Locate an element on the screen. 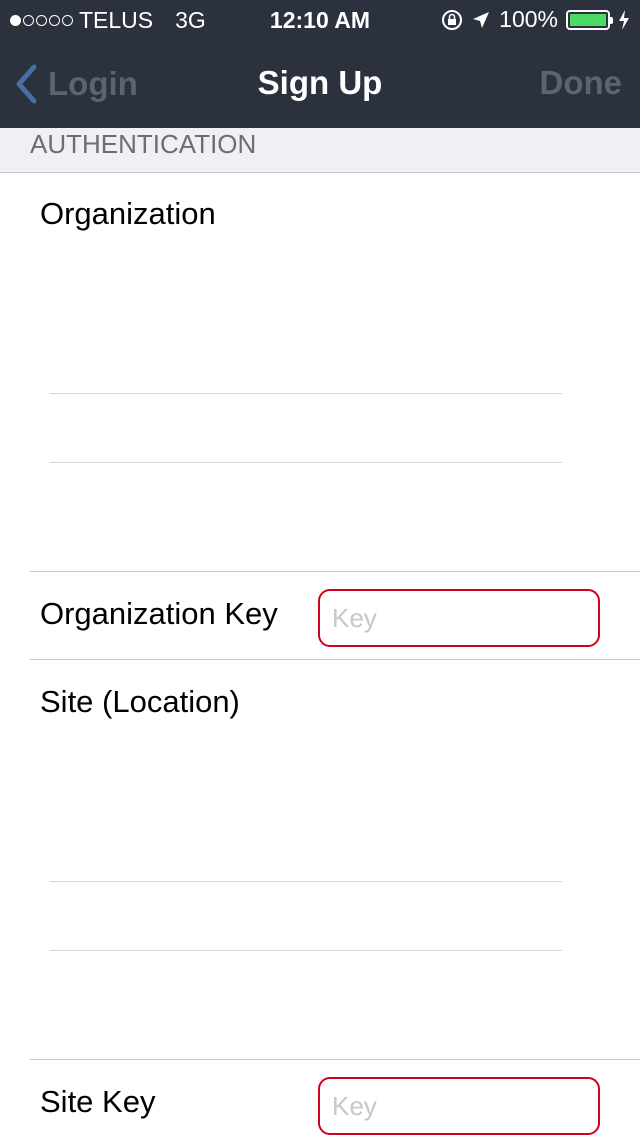  location-arrow-icon is located at coordinates (481, 19).